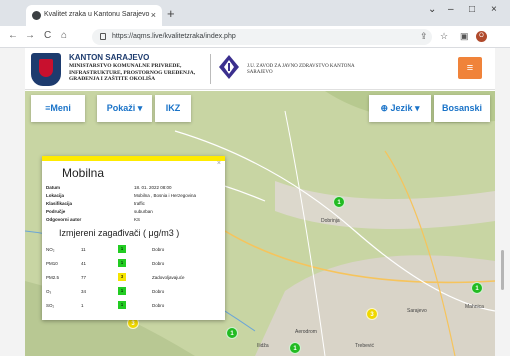 The image size is (510, 356). What do you see at coordinates (50, 305) in the screenshot?
I see `pollutant-name: SO₂` at bounding box center [50, 305].